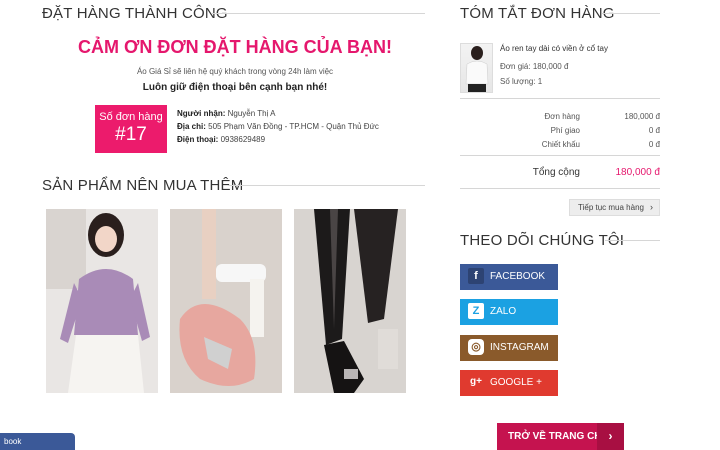 Image resolution: width=720 pixels, height=450 pixels. What do you see at coordinates (611, 207) in the screenshot?
I see `continue-shopping-label: Tiếp tục mua hàng` at bounding box center [611, 207].